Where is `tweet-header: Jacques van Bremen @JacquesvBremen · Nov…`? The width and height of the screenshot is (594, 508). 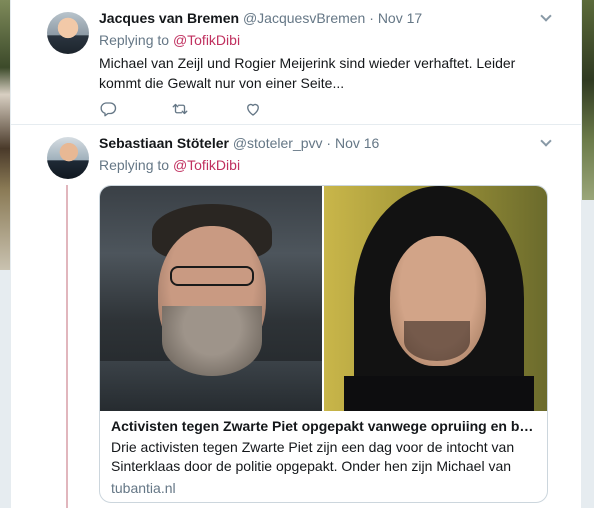
tweet-header: Jacques van Bremen @JacquesvBremen · Nov… is located at coordinates (334, 20).